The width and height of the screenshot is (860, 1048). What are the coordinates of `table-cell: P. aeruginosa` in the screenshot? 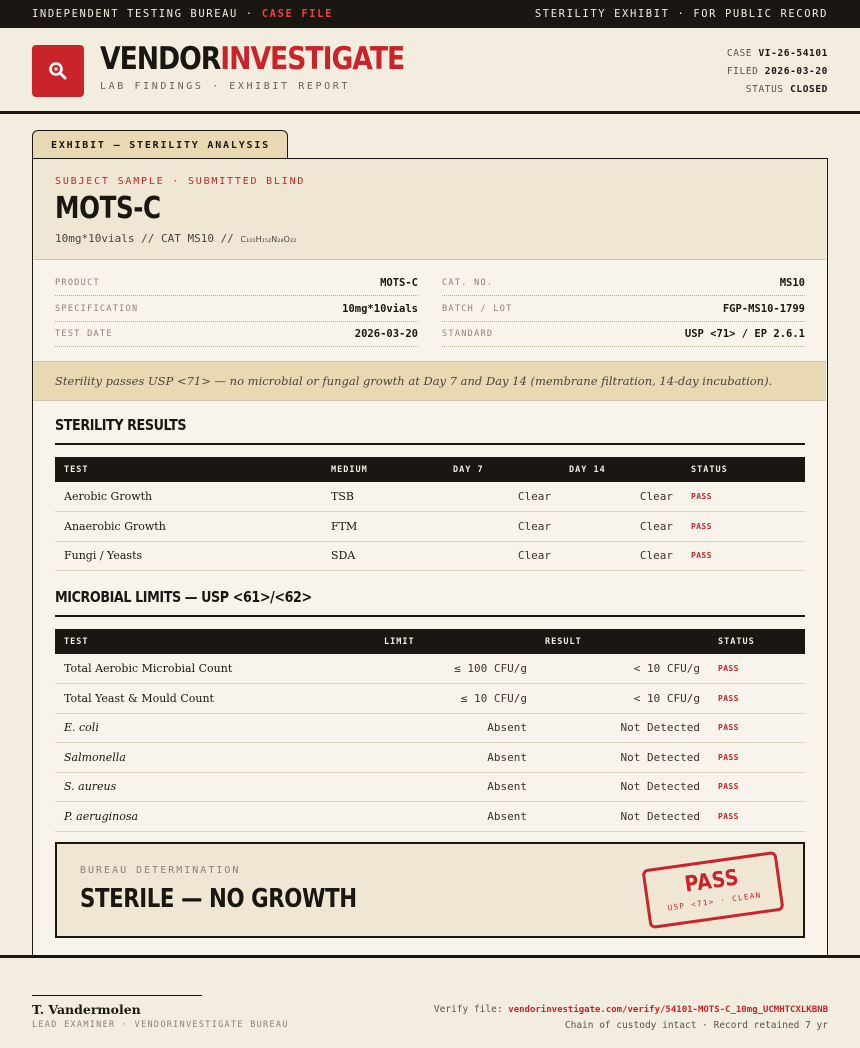 It's located at (215, 816).